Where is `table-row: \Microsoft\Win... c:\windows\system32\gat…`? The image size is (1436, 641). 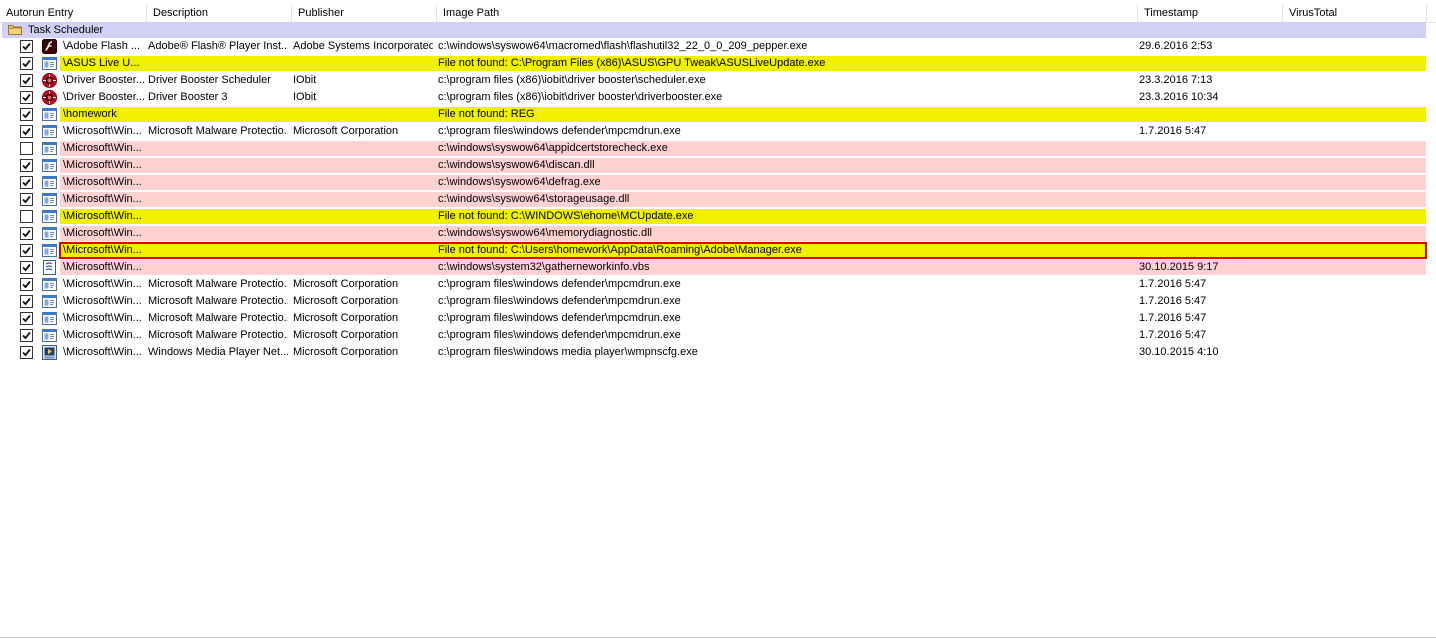
table-row: \Microsoft\Win... c:\windows\system32\gat… is located at coordinates (718, 267).